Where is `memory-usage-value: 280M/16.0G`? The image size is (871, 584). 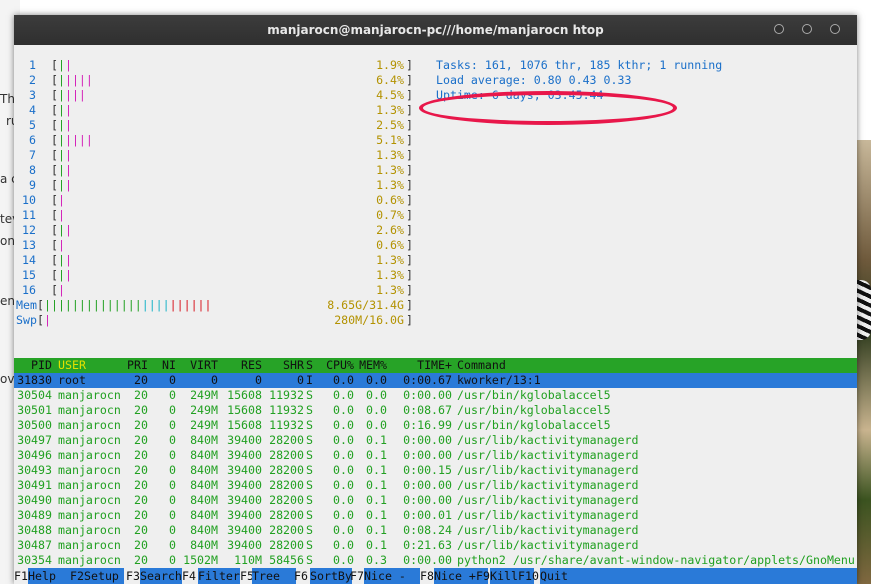
memory-usage-value: 280M/16.0G is located at coordinates (369, 320).